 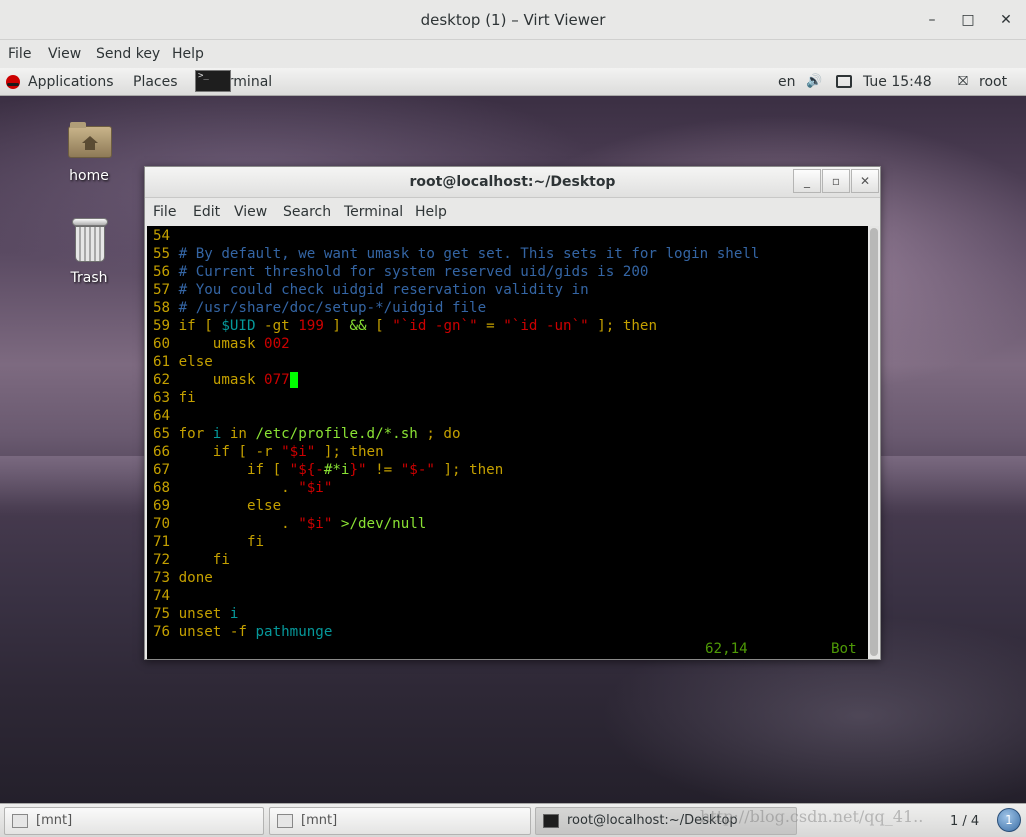 I want to click on code-token: -gt, so click(x=277, y=326).